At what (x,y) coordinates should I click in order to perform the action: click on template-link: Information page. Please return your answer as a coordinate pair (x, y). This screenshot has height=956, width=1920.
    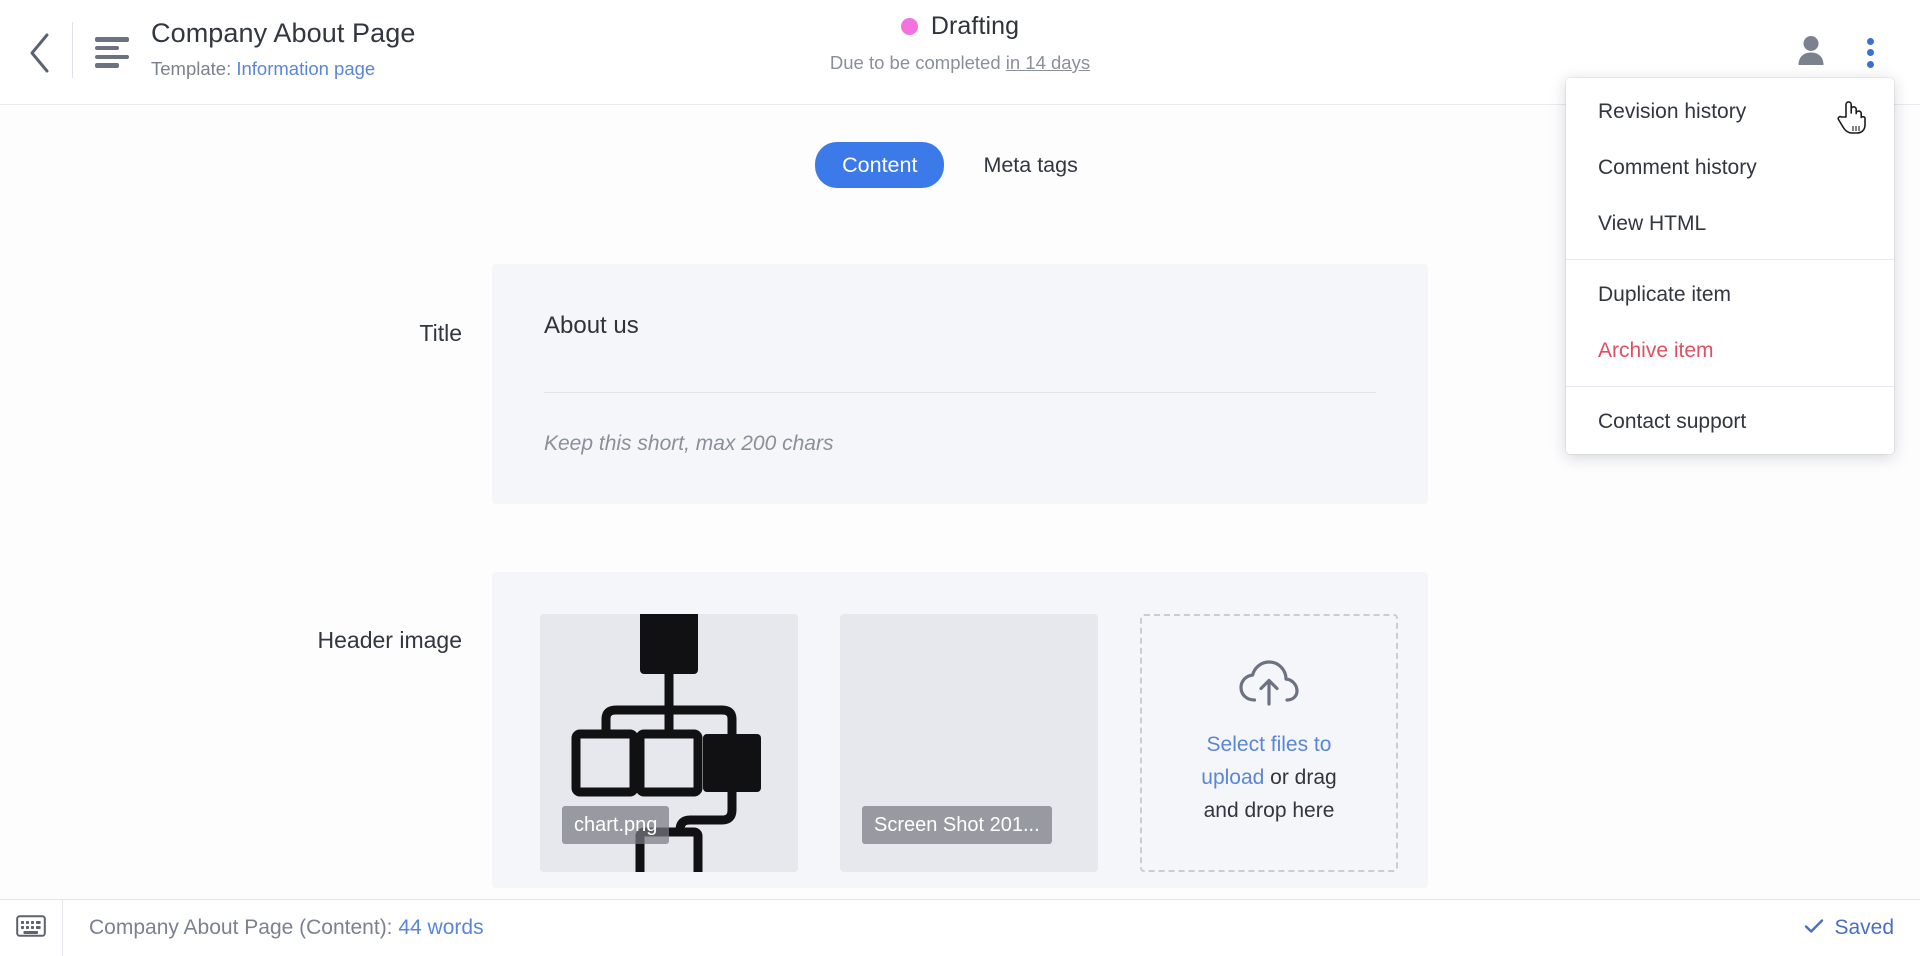
    Looking at the image, I should click on (305, 68).